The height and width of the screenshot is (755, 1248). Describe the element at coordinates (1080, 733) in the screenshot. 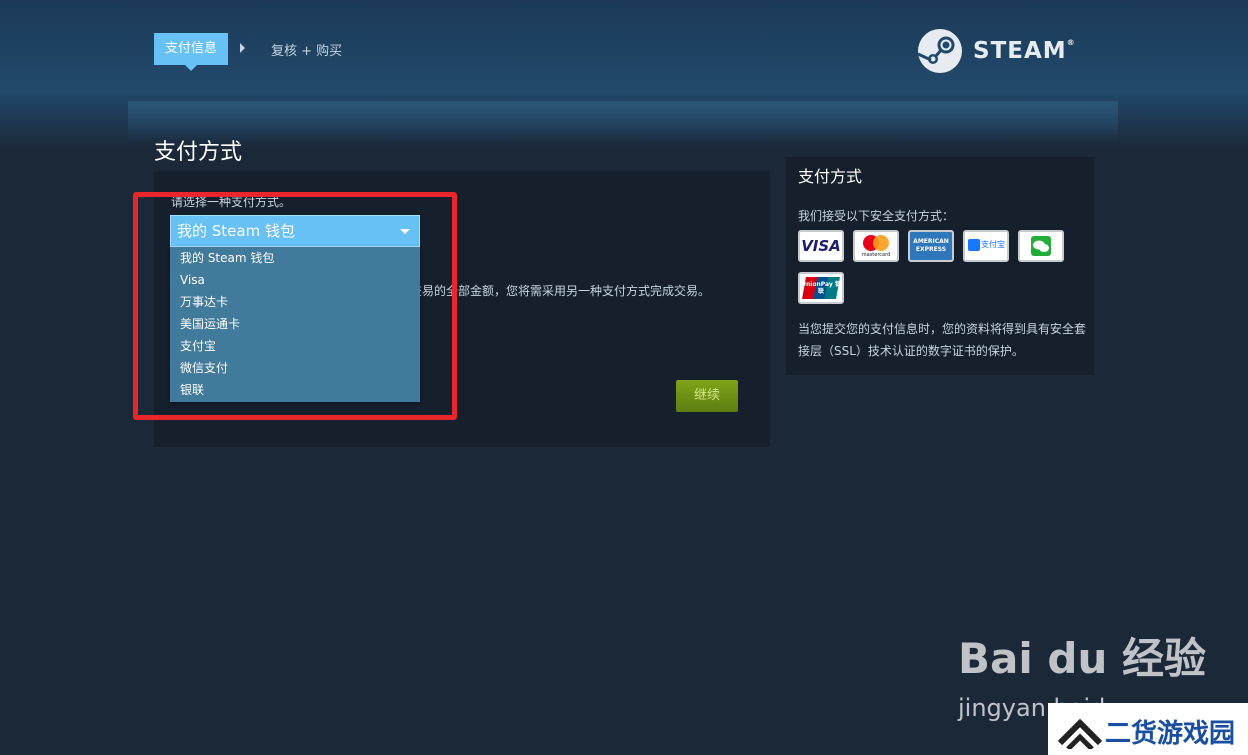

I see `chevron-up-logo-icon` at that location.